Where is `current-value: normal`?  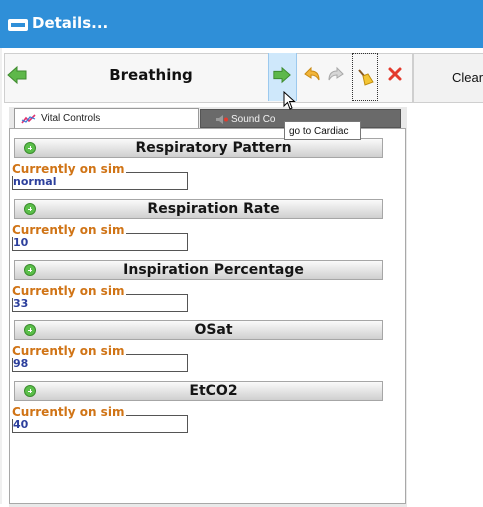 current-value: normal is located at coordinates (35, 181).